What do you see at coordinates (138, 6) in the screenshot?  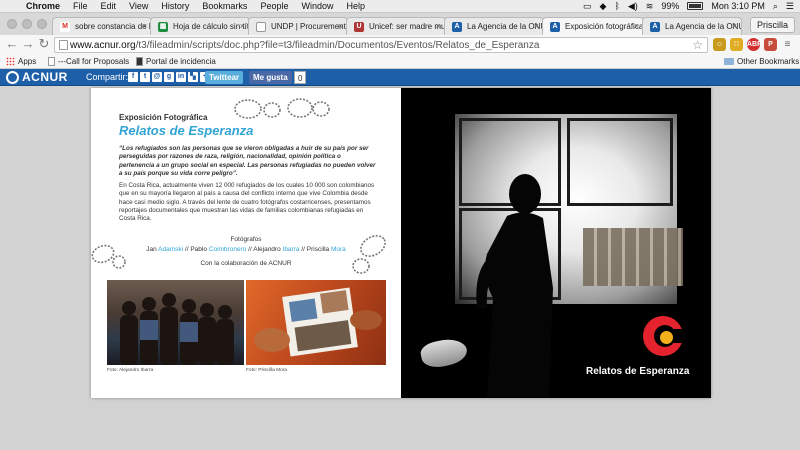 I see `menu-view: View` at bounding box center [138, 6].